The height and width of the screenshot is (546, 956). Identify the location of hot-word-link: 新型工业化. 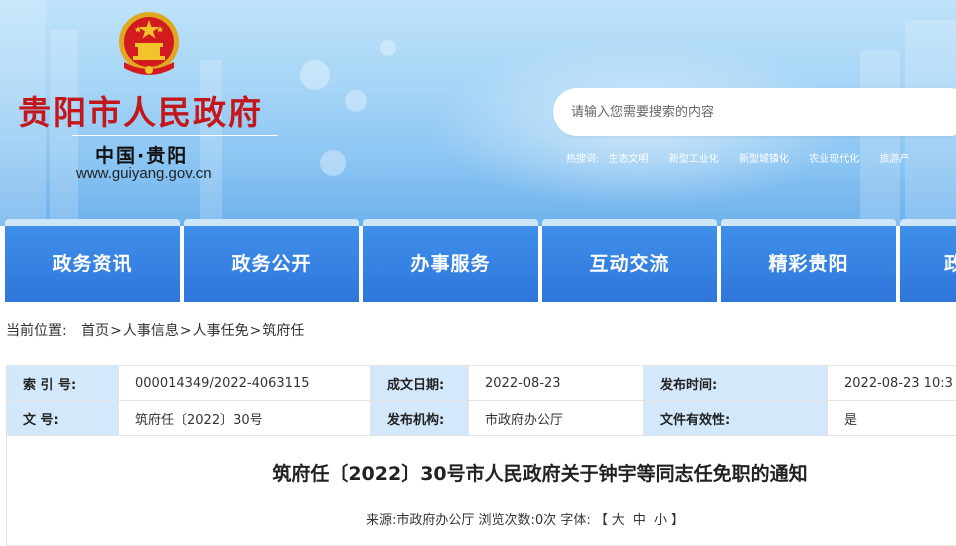
(694, 159).